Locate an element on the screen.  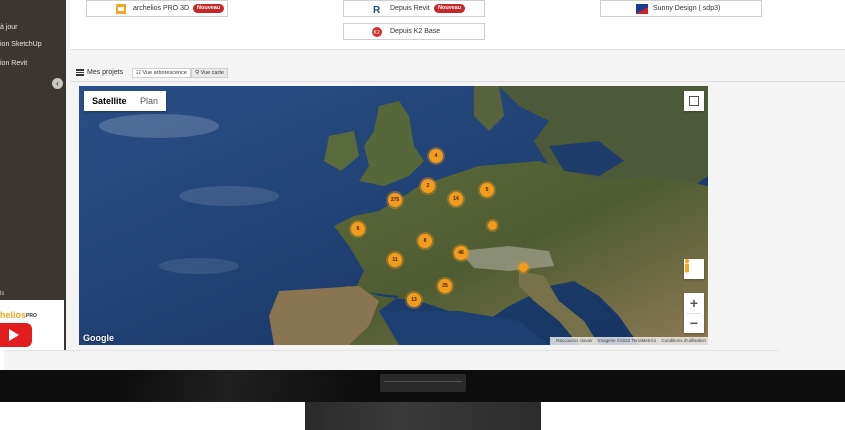
map-cluster-marker: 25 is located at coordinates (445, 286).